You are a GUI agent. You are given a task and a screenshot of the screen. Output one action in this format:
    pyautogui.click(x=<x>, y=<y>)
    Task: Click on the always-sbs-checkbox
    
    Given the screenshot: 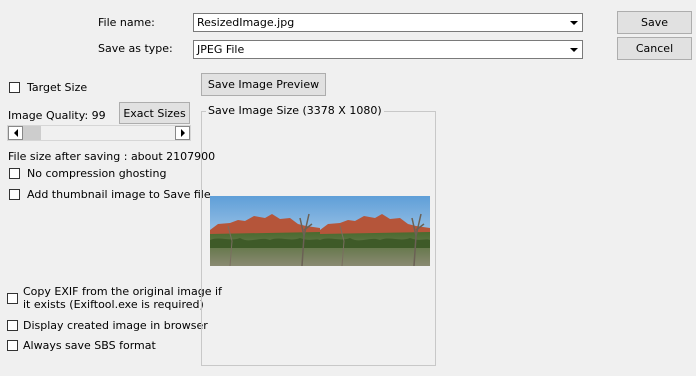 What is the action you would take?
    pyautogui.click(x=12, y=345)
    